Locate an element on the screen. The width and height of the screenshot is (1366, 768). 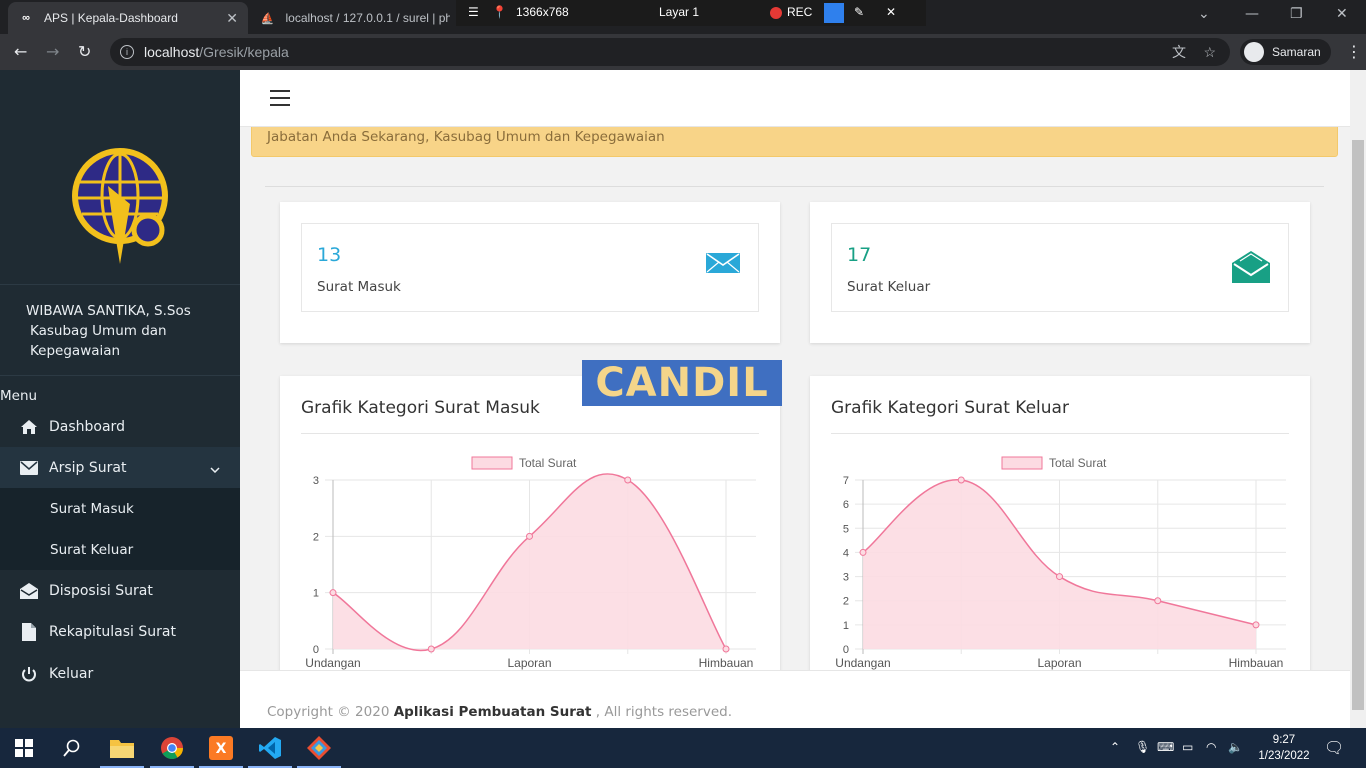
star-icon: ☆ is located at coordinates (1209, 52).